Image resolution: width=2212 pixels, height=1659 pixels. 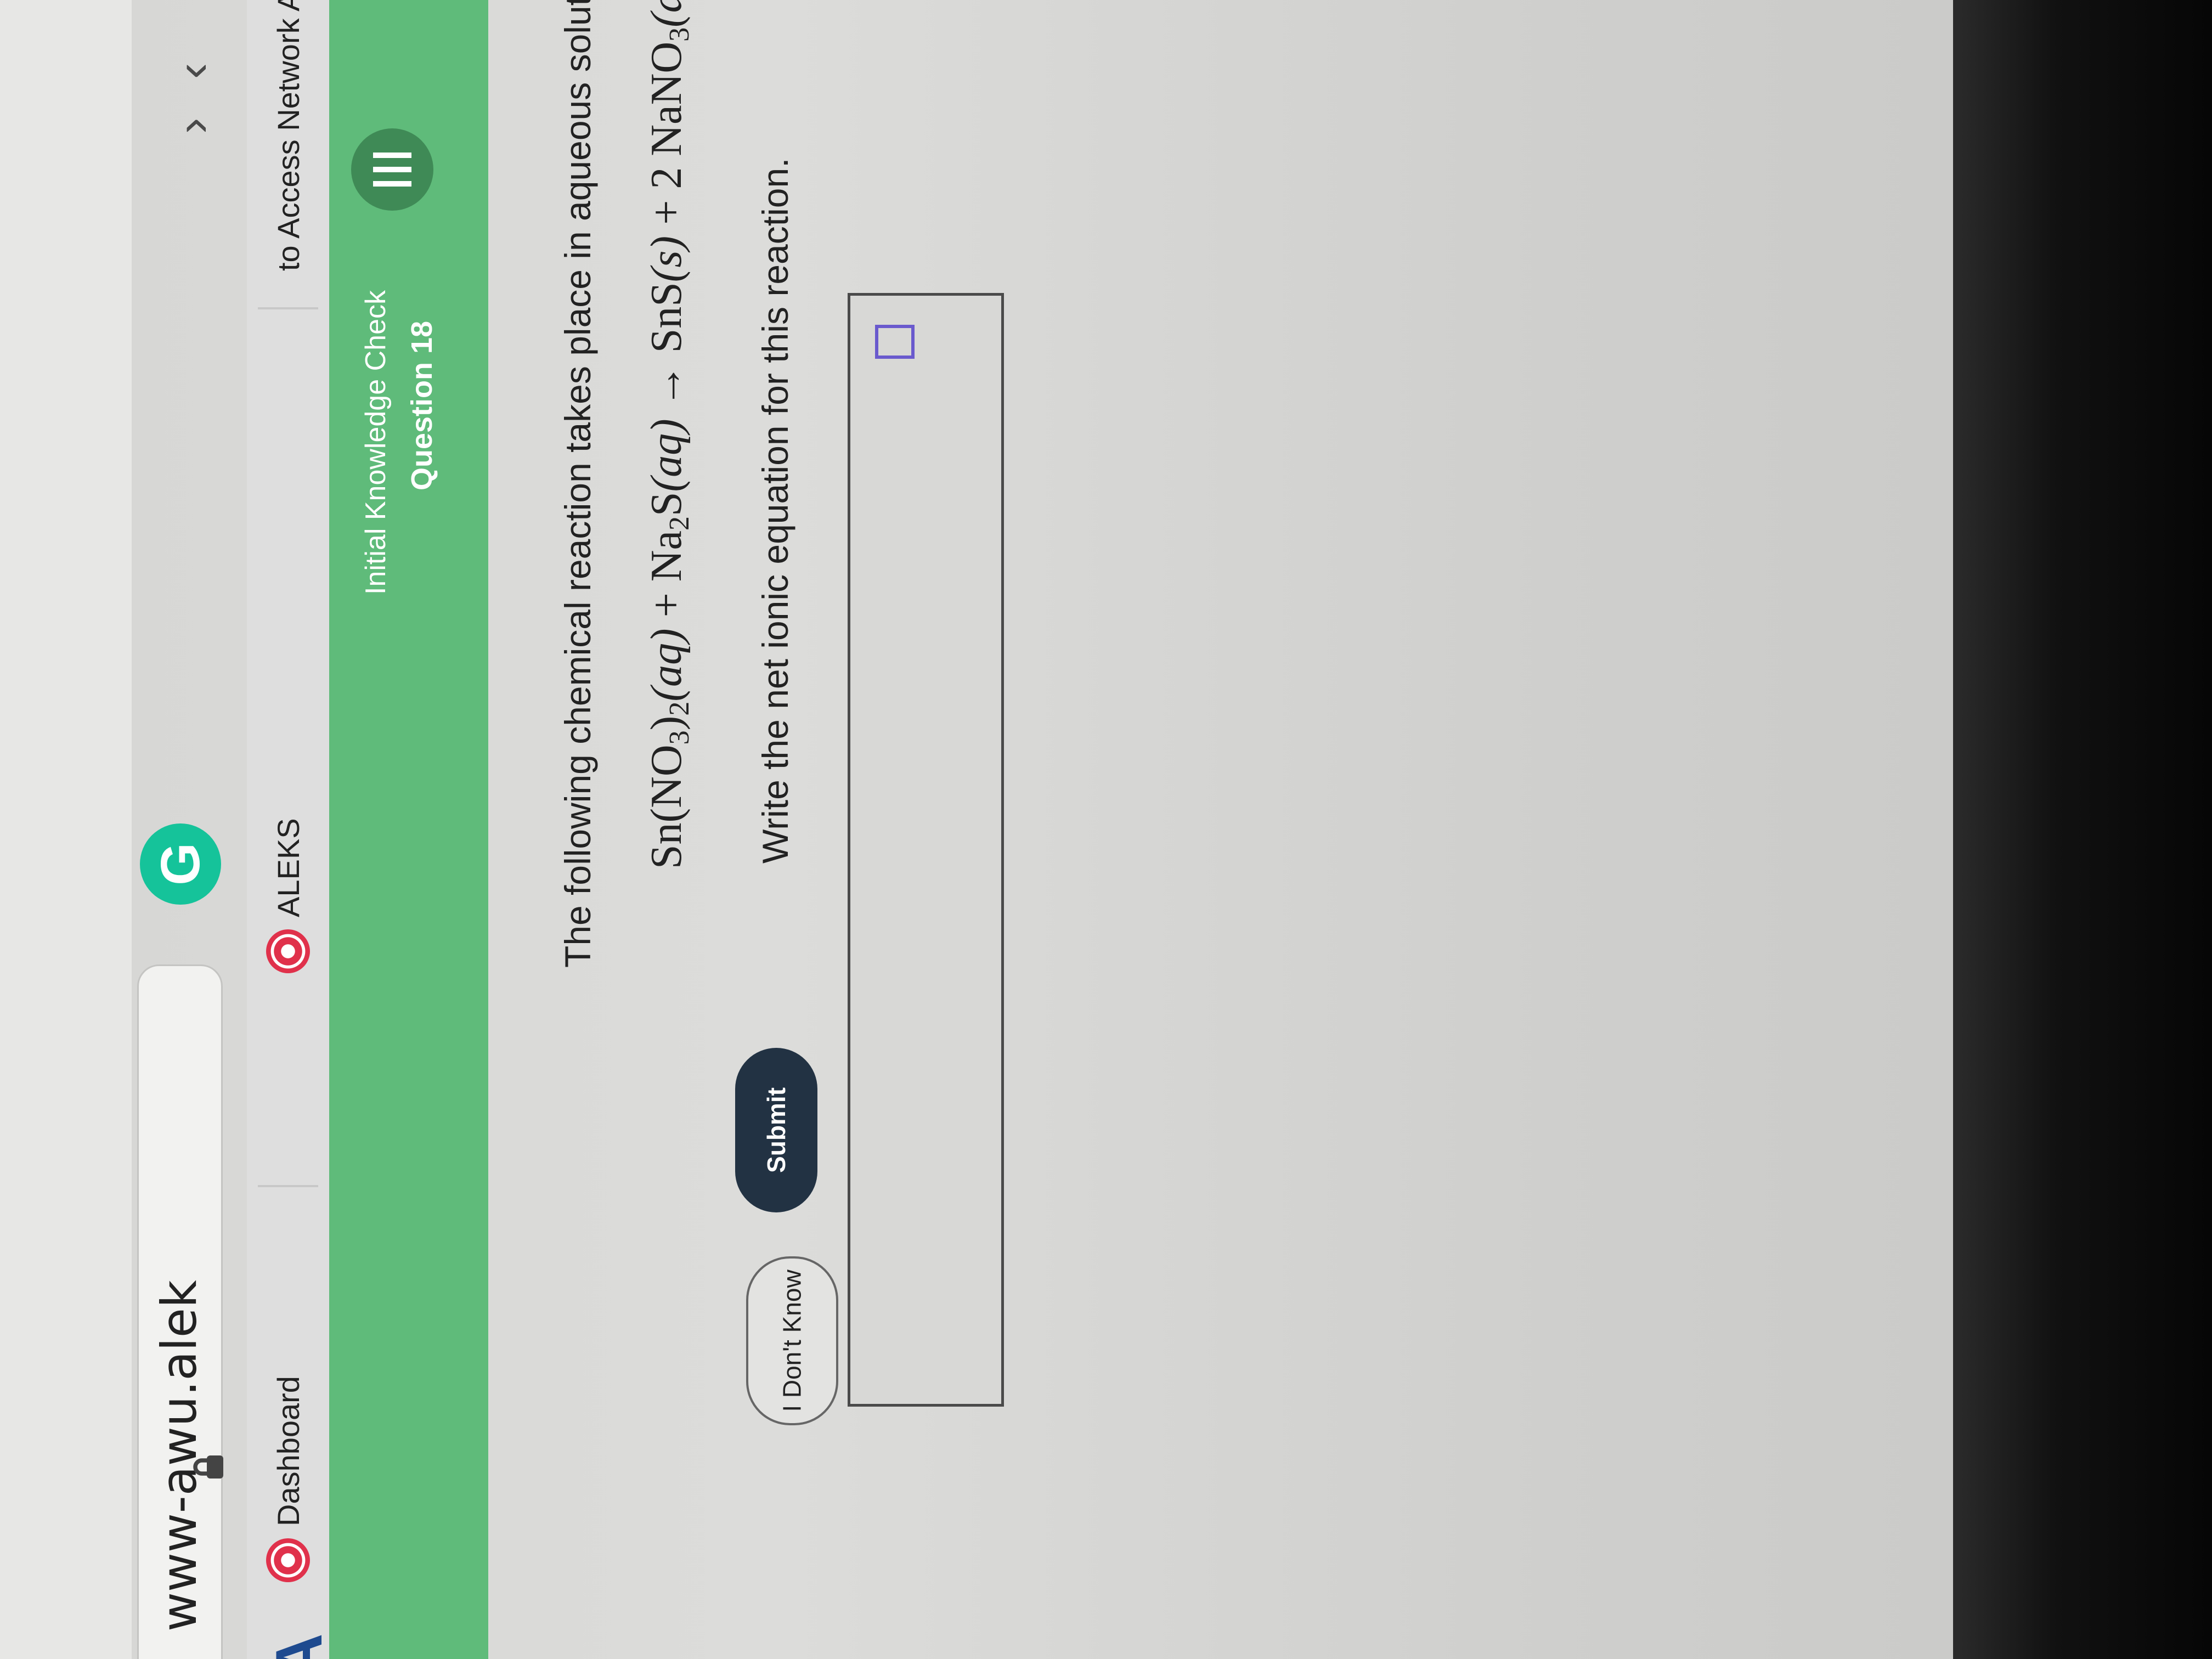 I want to click on tab-label: A, so click(x=299, y=1646).